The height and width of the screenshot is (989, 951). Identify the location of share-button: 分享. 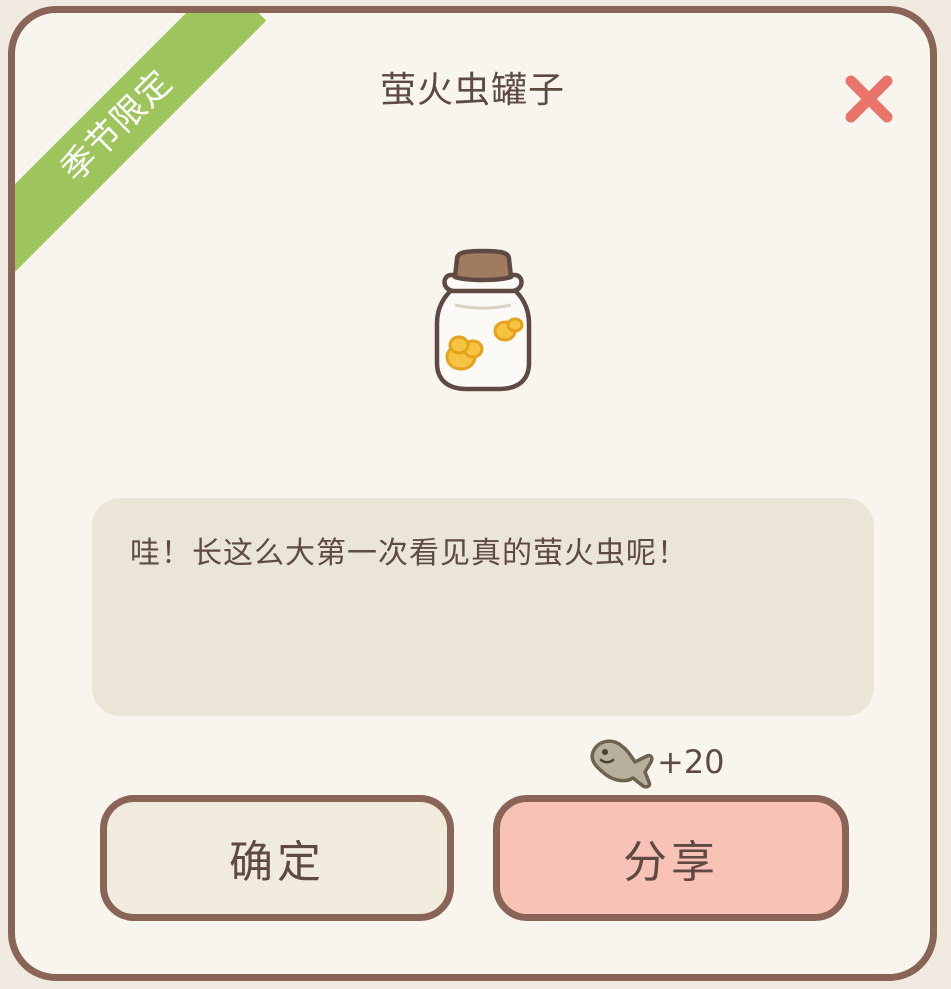
(671, 858).